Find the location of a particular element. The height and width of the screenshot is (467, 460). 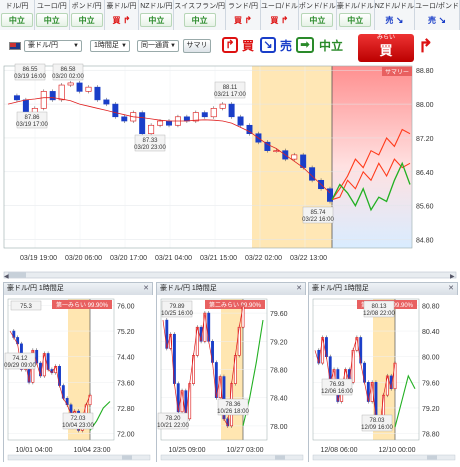

y-tick-label: 79.60 is located at coordinates (279, 314).